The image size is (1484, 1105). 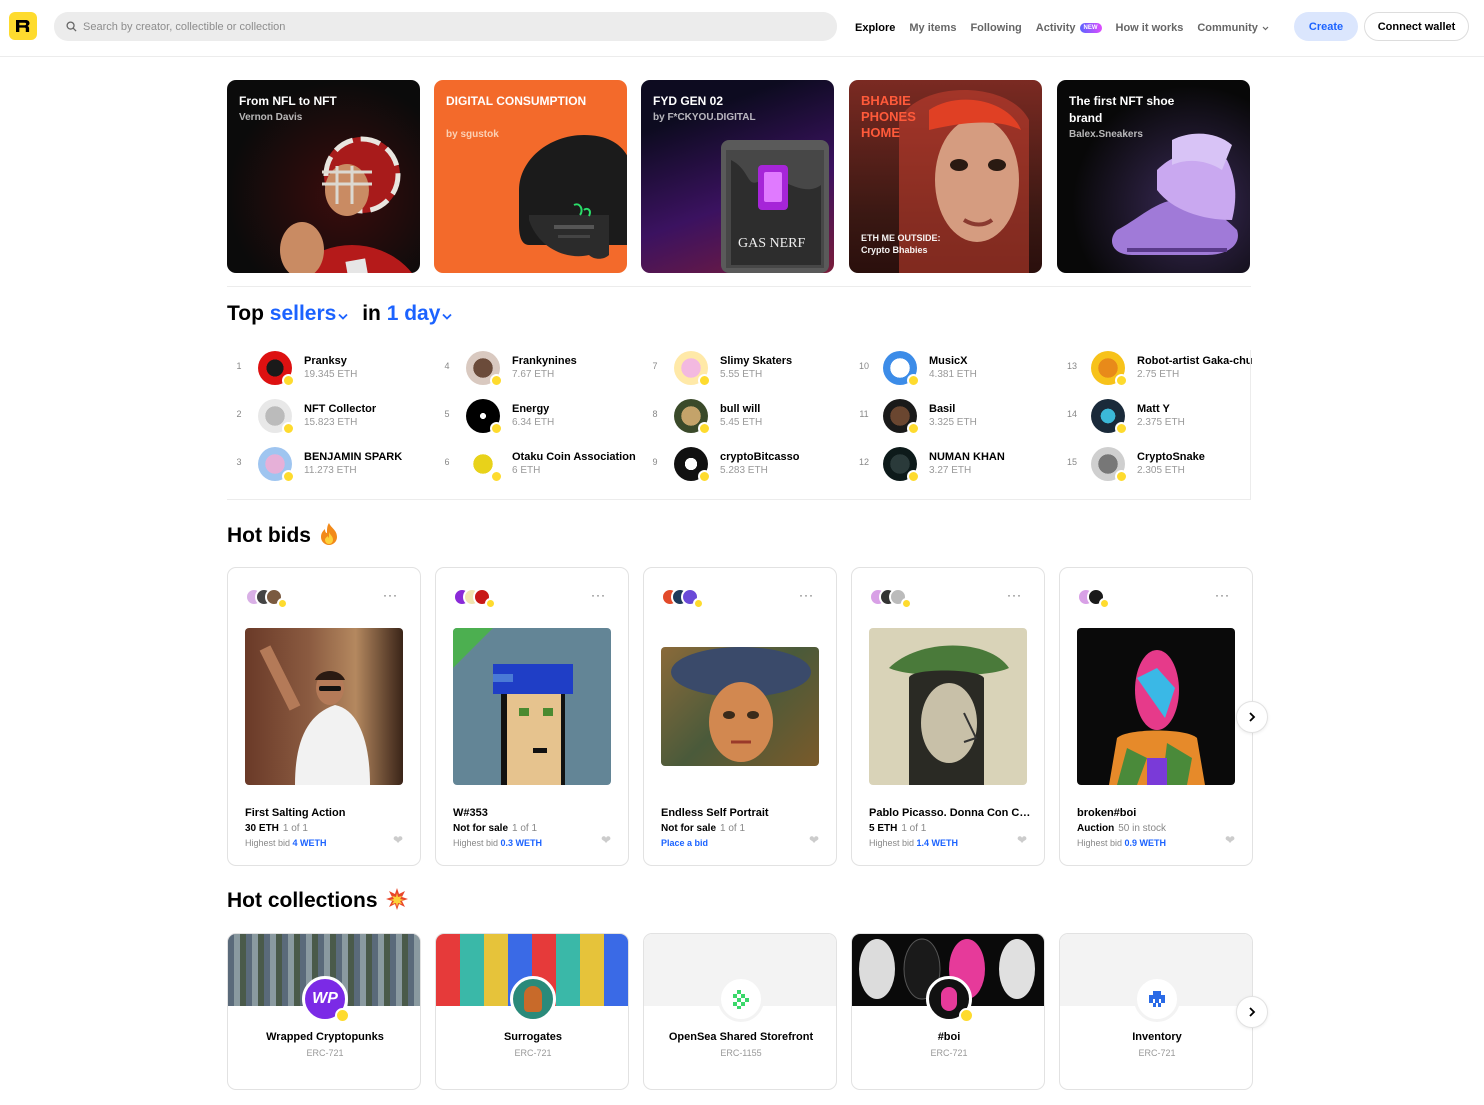 What do you see at coordinates (748, 368) in the screenshot?
I see `seller-row: 7 Slimy Skaters 5.55 ETH` at bounding box center [748, 368].